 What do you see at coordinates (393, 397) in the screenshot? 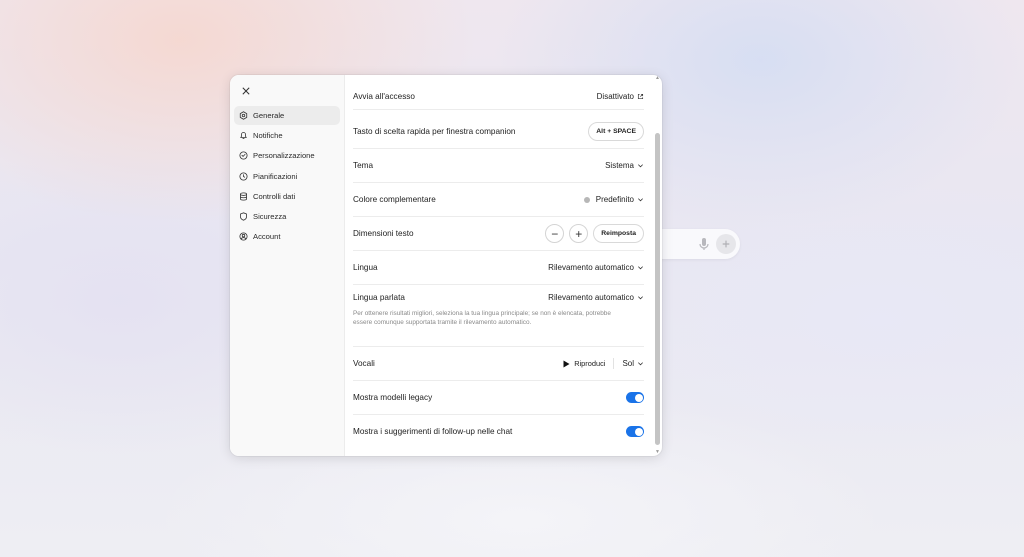
I see `setting-label: Mostra modelli legacy` at bounding box center [393, 397].